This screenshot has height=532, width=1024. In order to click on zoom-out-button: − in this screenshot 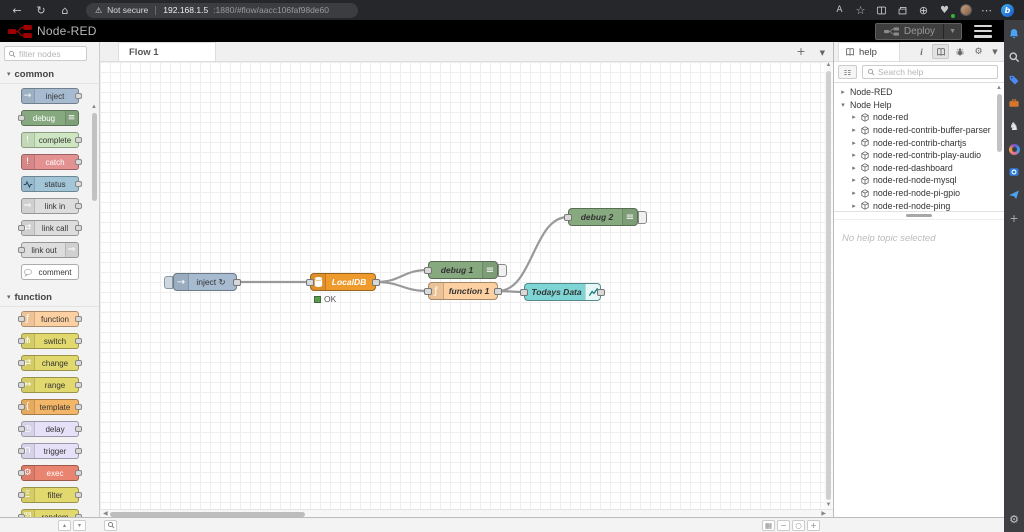, I will do `click(783, 525)`.